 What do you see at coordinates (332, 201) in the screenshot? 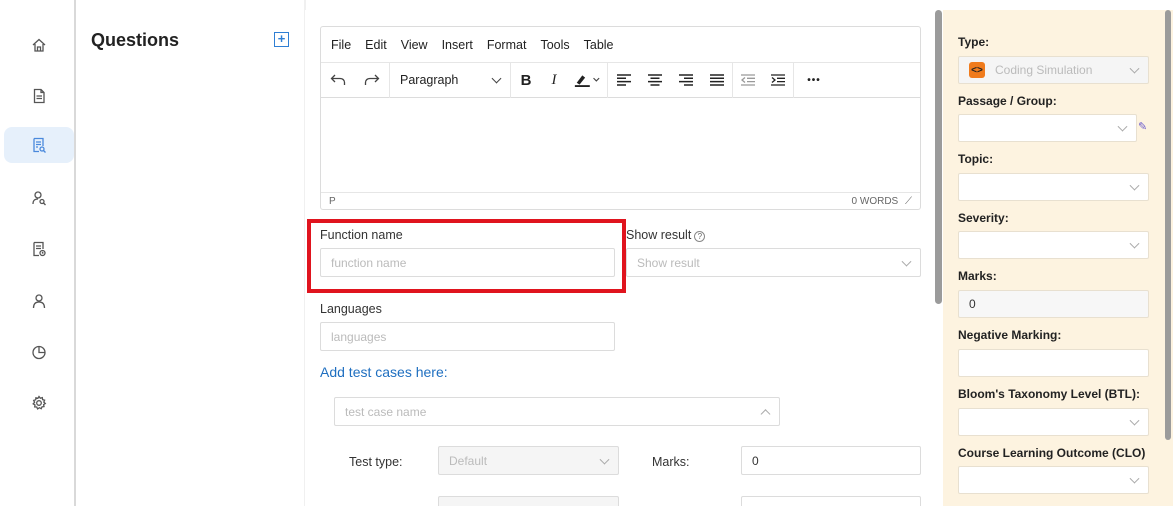
I see `element-path: P` at bounding box center [332, 201].